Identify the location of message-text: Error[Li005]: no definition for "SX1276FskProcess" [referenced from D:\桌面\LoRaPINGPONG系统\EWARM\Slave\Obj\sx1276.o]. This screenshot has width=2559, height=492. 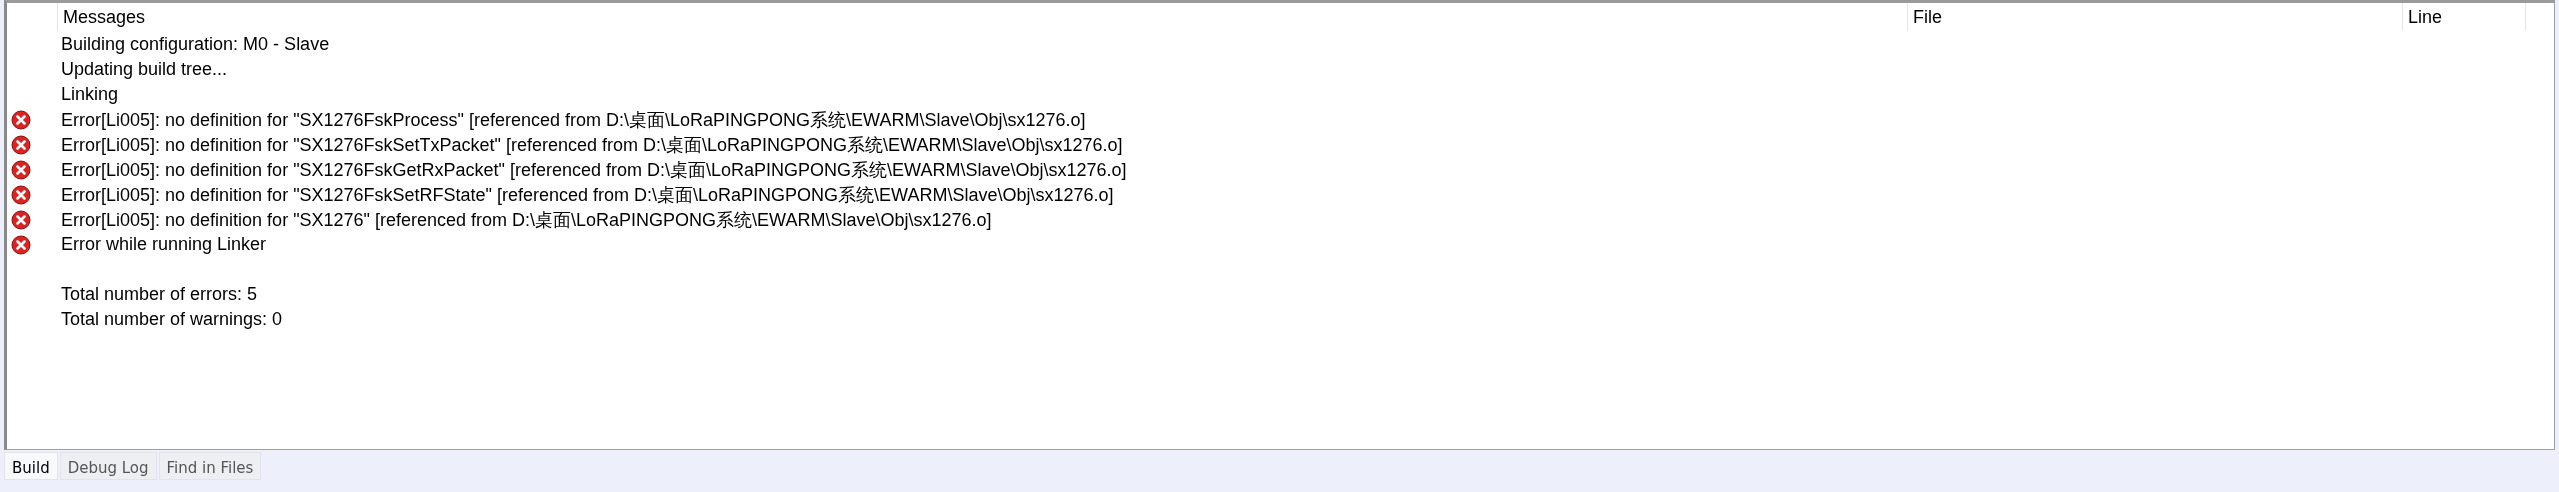
(573, 120).